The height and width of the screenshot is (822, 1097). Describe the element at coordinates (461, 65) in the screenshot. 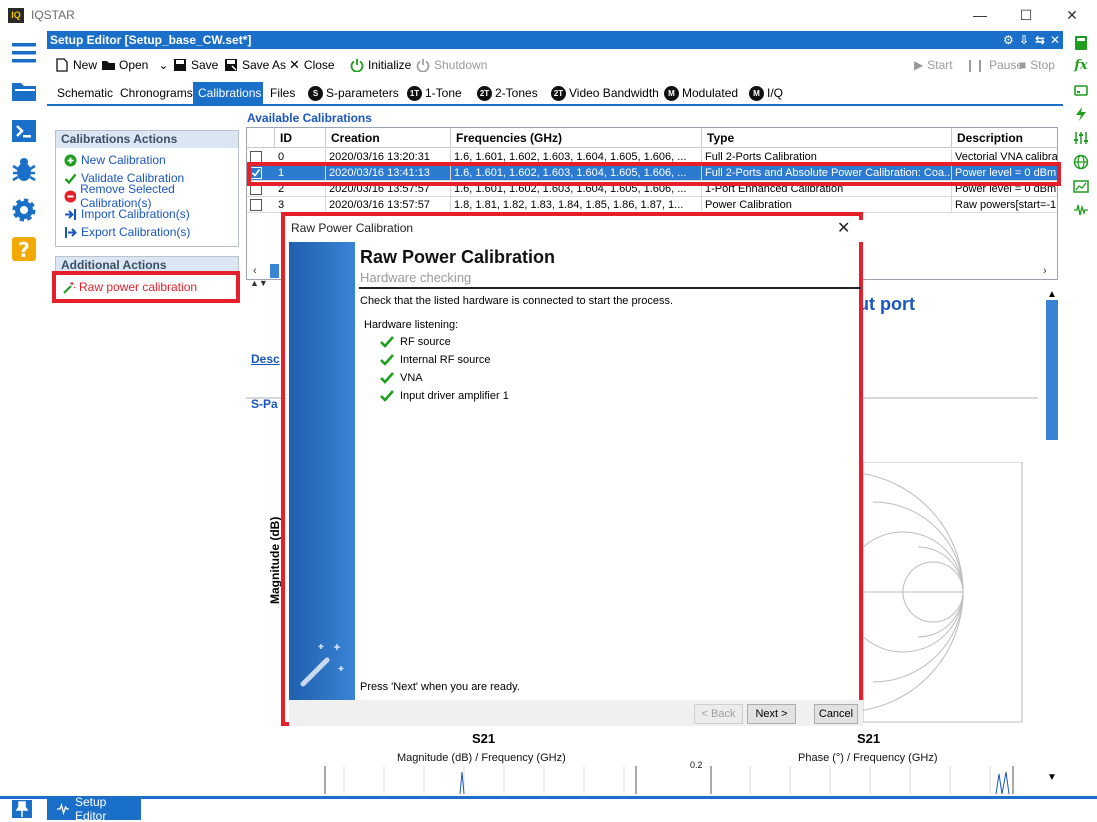

I see `shutdown-label: Shutdown` at that location.